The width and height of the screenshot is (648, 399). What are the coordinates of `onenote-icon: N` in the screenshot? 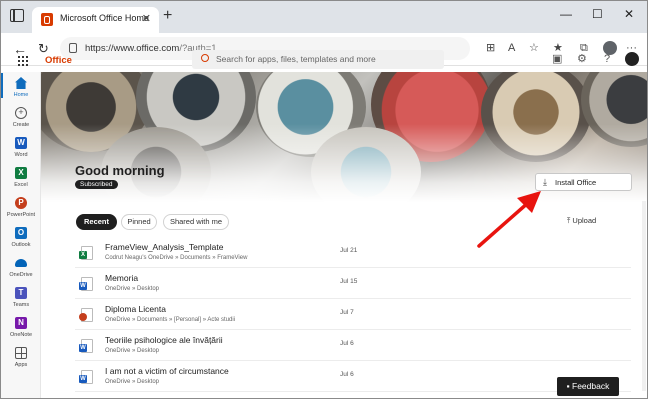 It's located at (21, 323).